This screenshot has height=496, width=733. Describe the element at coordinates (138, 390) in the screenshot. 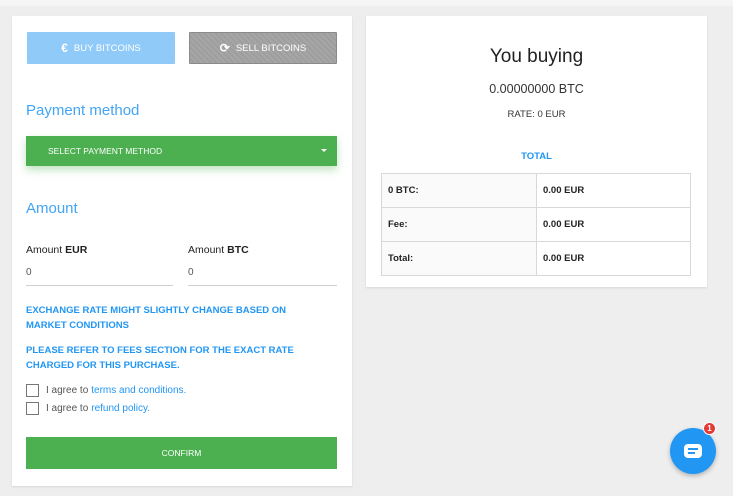

I see `terms-link: terms and conditions.` at that location.